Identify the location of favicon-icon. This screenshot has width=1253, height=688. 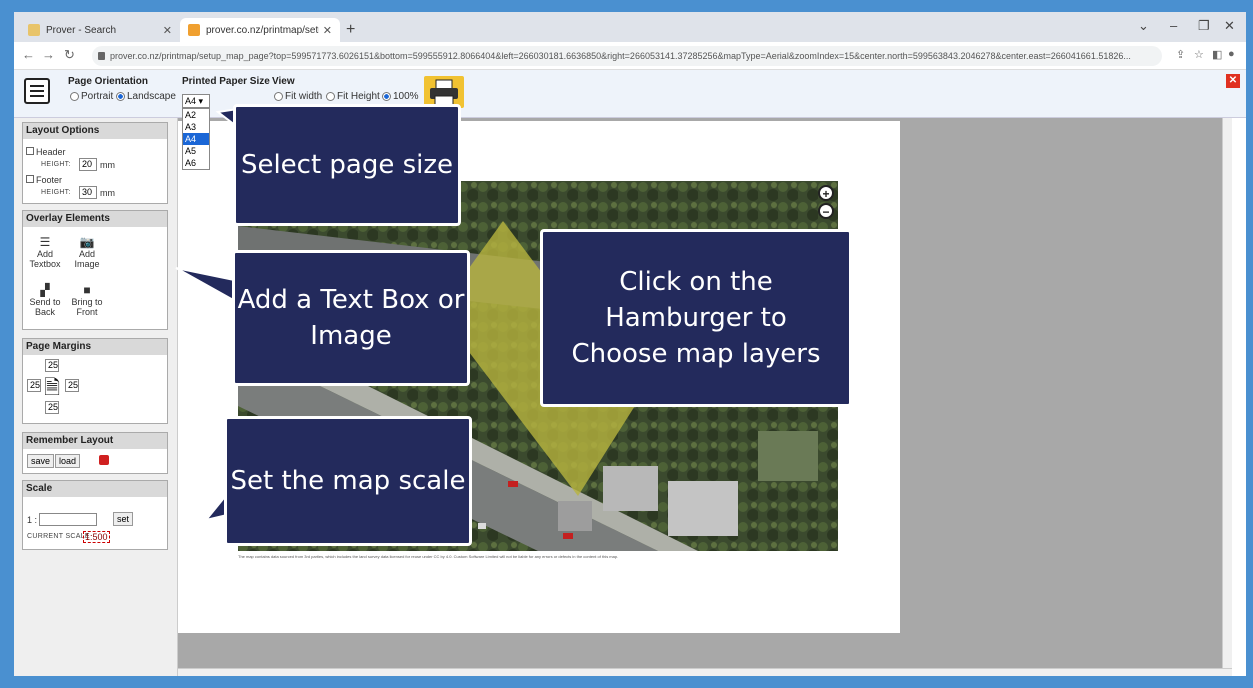
(34, 30).